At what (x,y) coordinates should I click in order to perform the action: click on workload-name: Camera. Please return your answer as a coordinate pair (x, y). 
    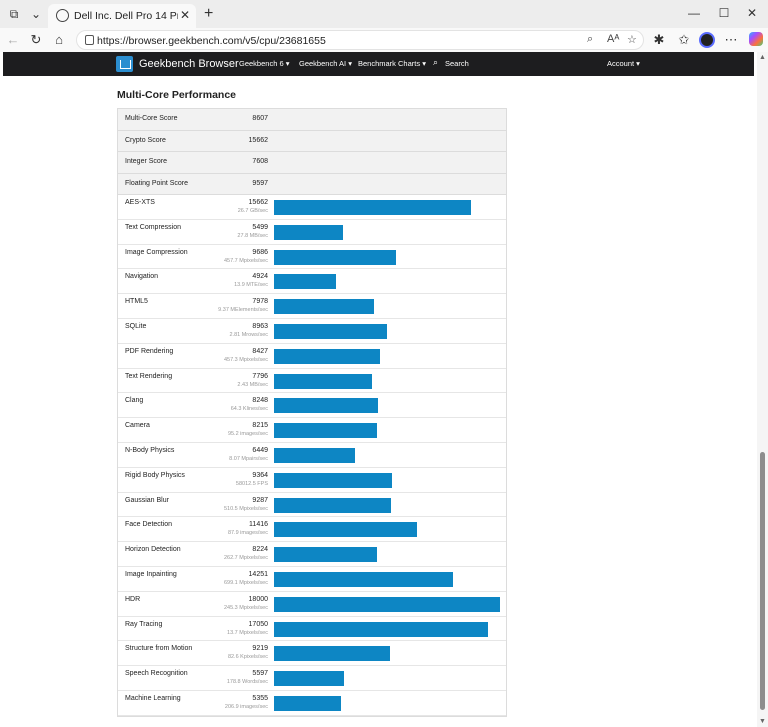
    Looking at the image, I should click on (137, 426).